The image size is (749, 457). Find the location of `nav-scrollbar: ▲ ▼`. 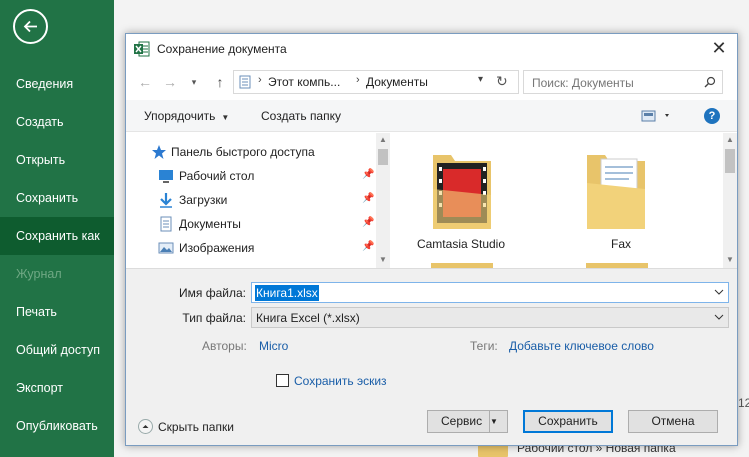

nav-scrollbar: ▲ ▼ is located at coordinates (383, 200).